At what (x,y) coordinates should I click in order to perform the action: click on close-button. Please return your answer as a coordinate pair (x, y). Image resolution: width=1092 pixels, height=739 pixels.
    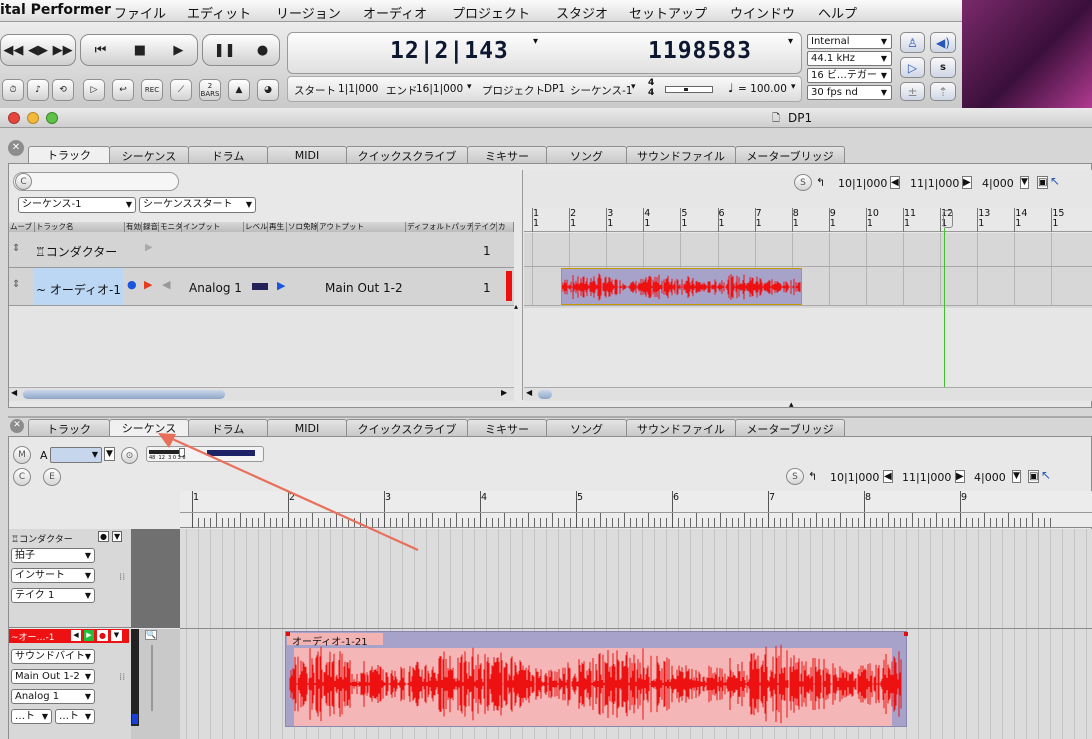
    Looking at the image, I should click on (14, 118).